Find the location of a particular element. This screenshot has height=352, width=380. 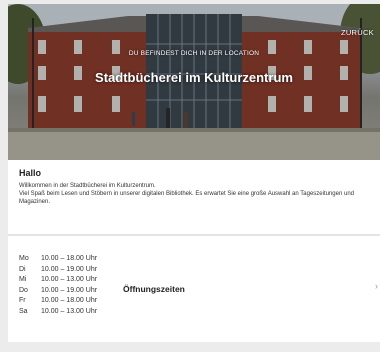

hours-day: Do is located at coordinates (23, 290).